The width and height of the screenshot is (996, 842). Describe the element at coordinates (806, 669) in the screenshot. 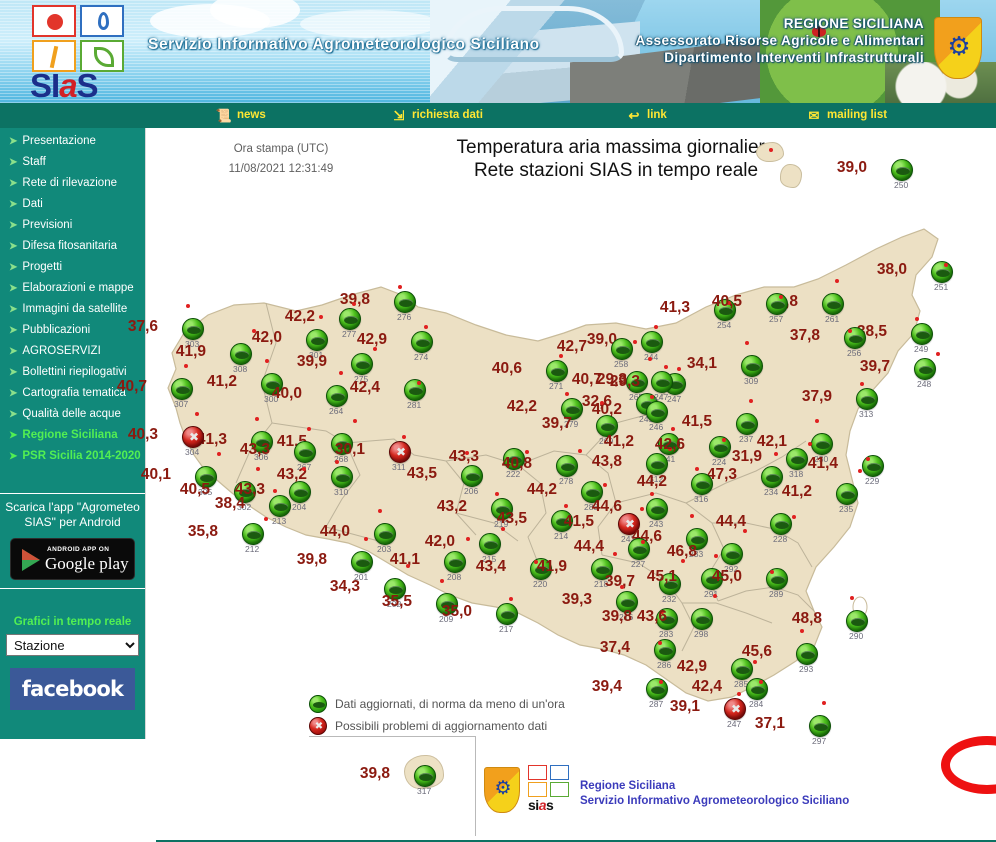

I see `station-id: 293` at that location.